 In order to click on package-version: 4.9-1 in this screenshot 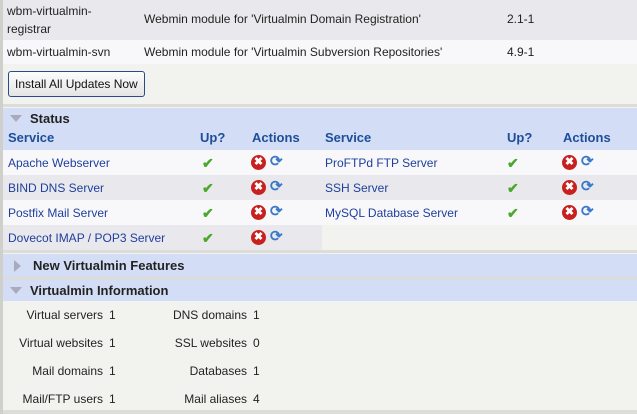, I will do `click(521, 52)`.